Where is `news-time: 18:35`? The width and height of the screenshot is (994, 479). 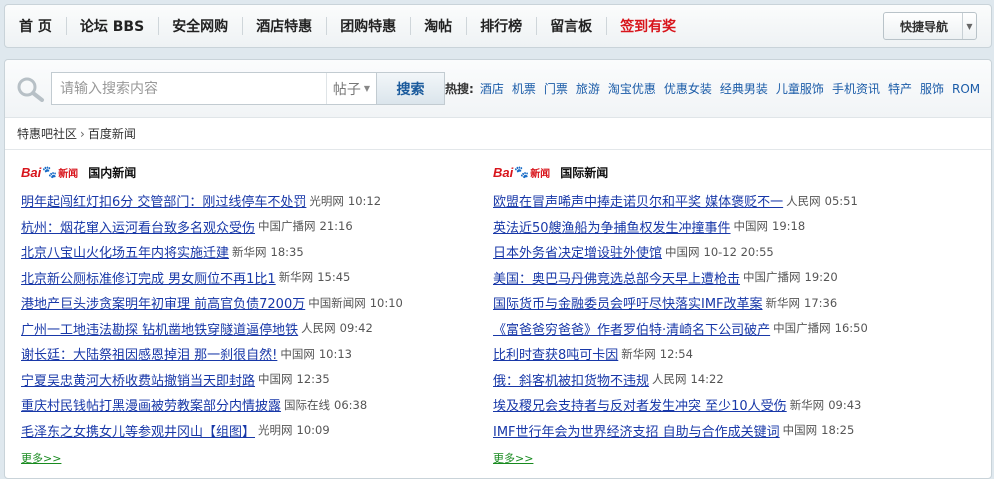
news-time: 18:35 is located at coordinates (287, 251).